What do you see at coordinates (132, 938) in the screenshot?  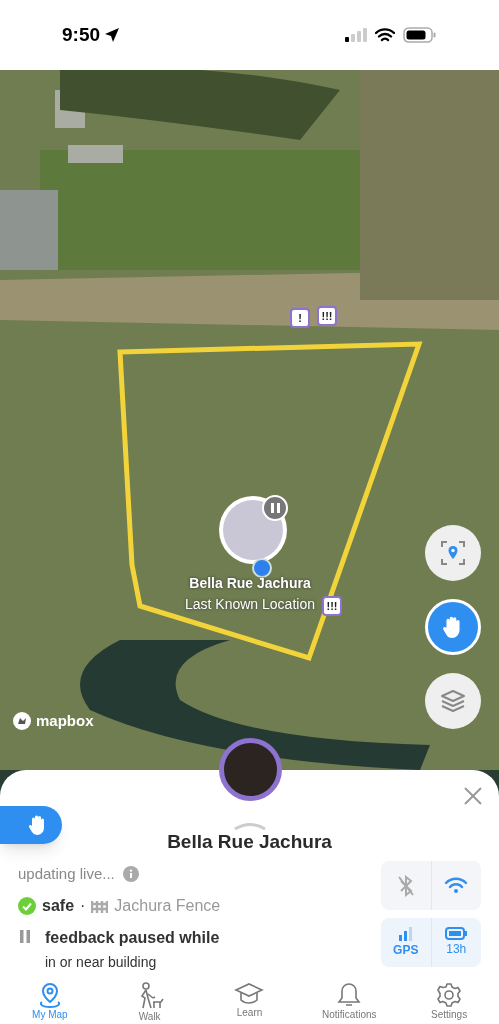 I see `feedback-status: feedback paused while` at bounding box center [132, 938].